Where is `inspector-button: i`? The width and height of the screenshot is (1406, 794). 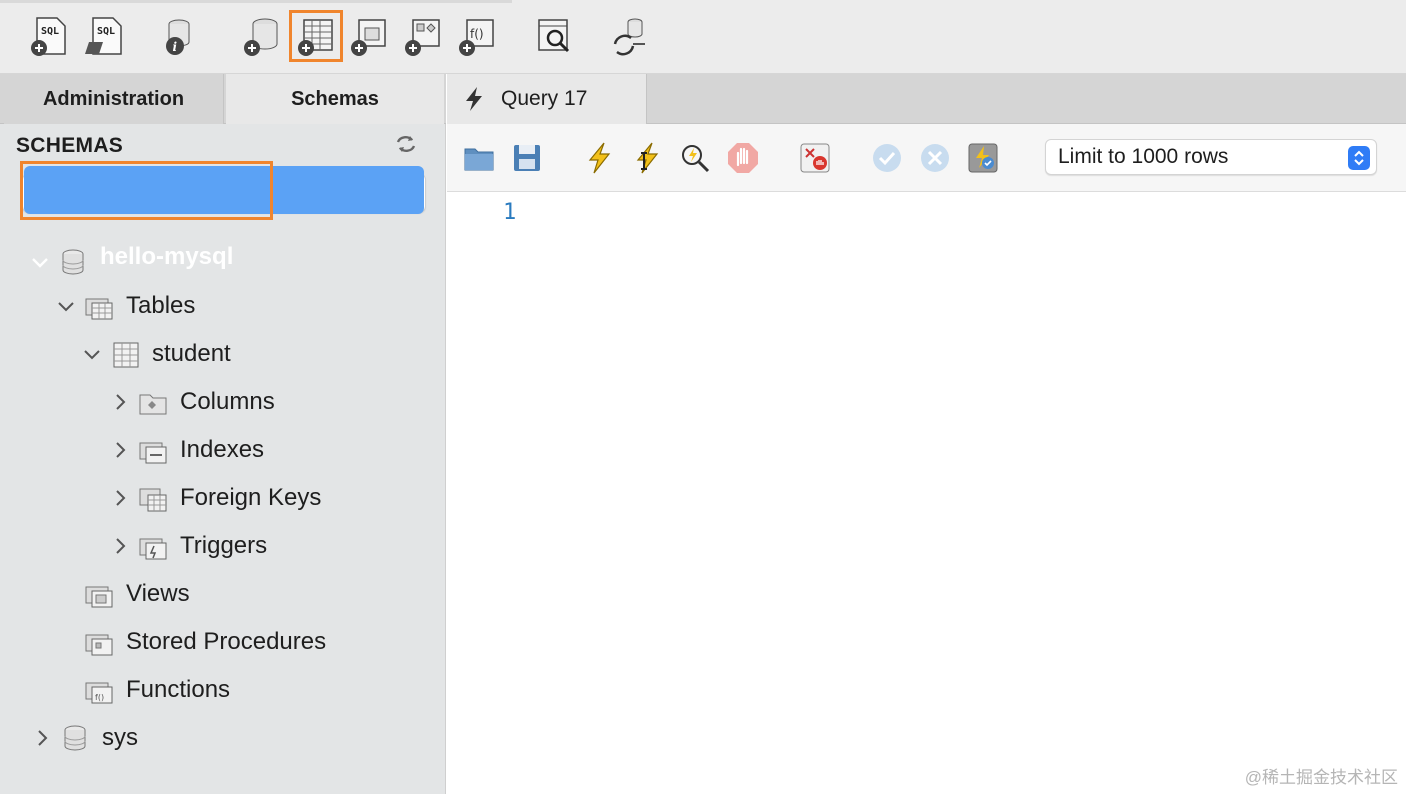 inspector-button: i is located at coordinates (177, 36).